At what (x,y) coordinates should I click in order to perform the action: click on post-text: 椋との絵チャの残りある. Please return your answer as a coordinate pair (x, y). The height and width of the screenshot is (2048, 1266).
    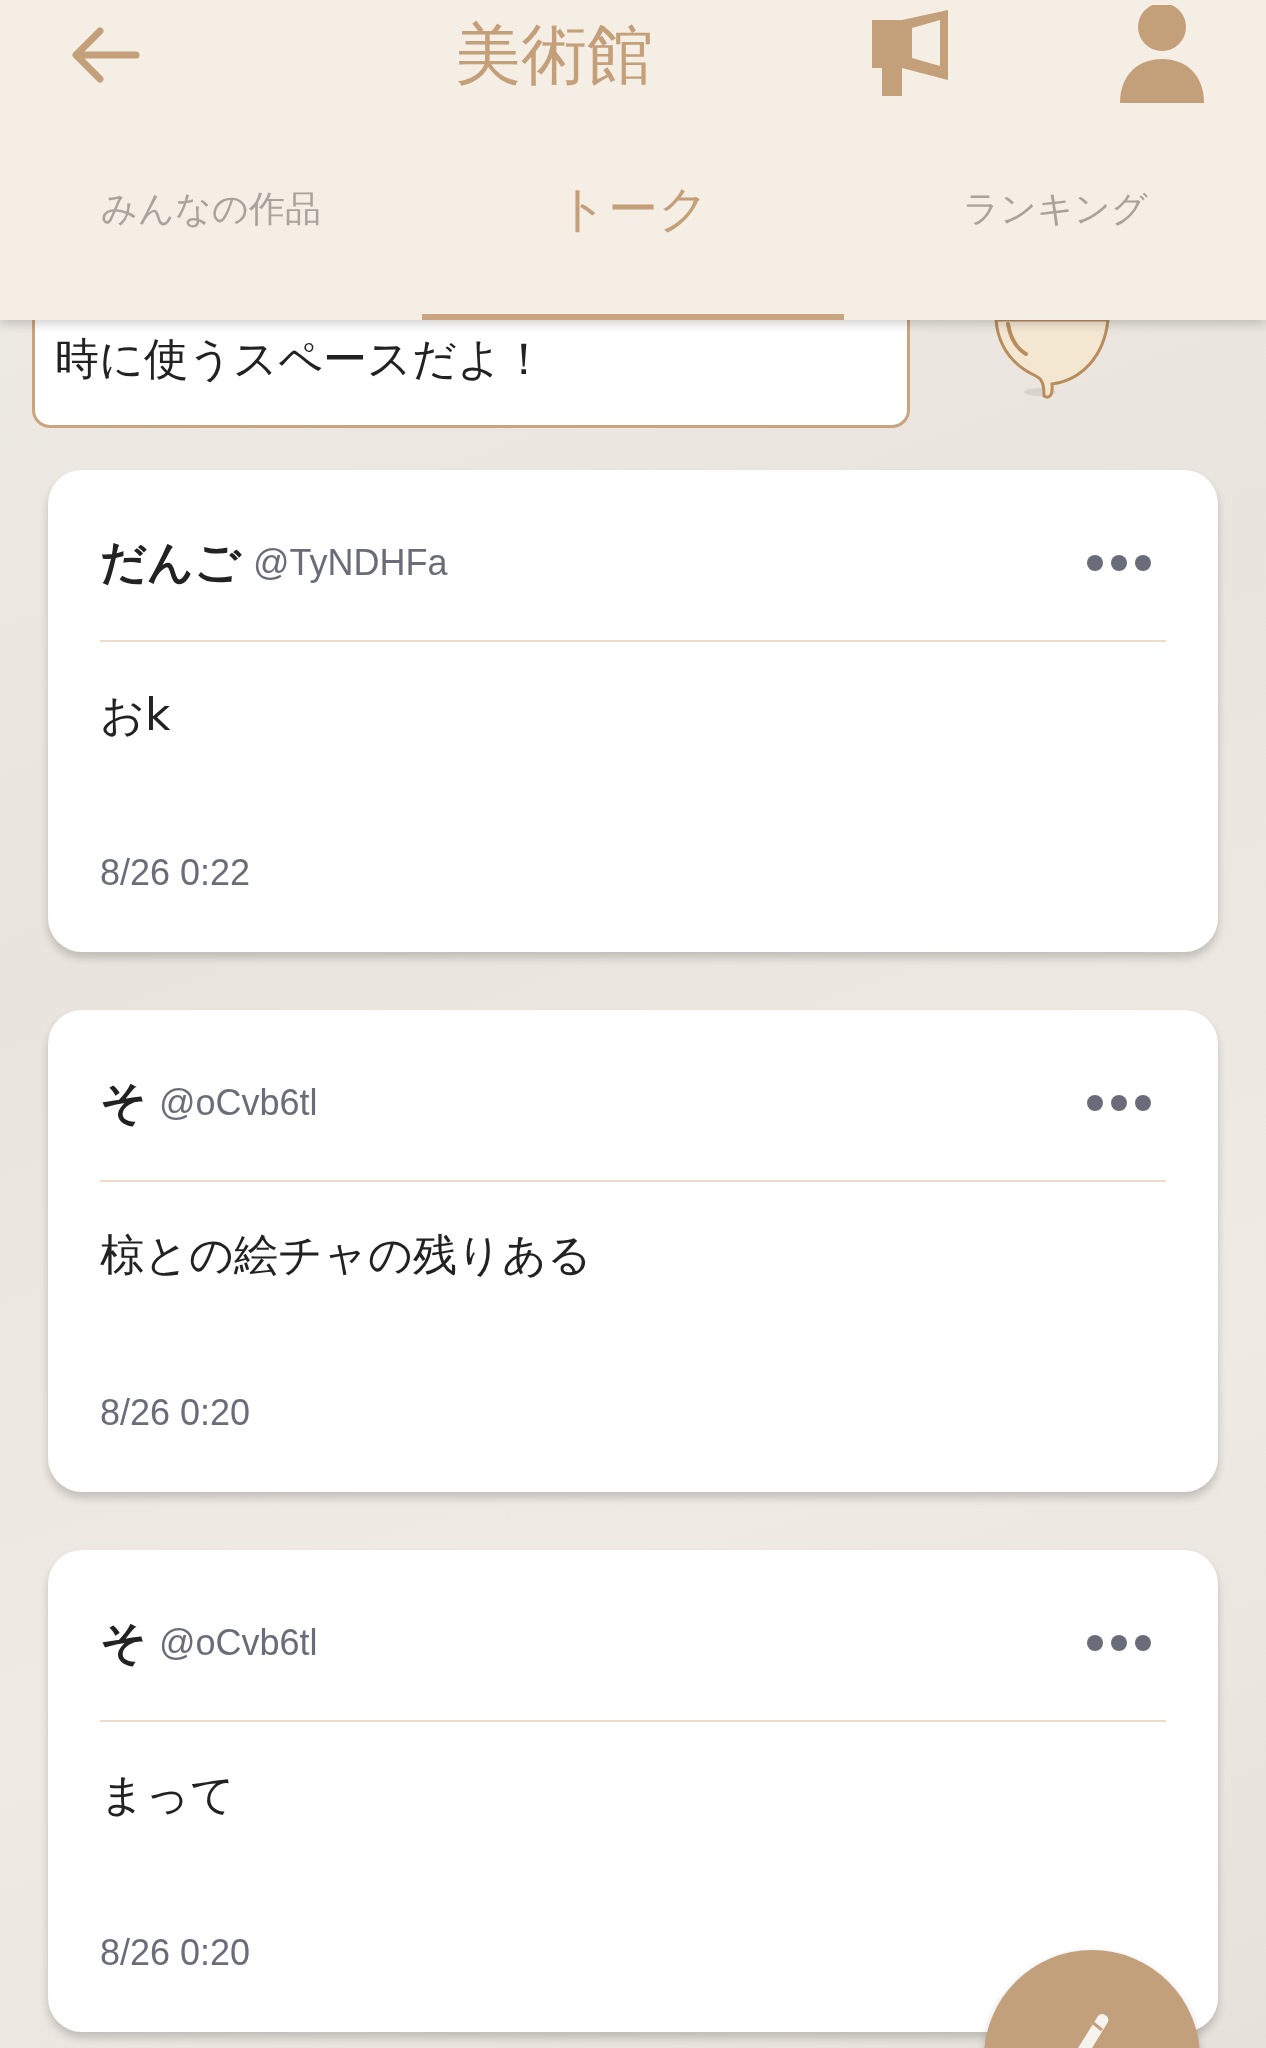
    Looking at the image, I should click on (346, 1255).